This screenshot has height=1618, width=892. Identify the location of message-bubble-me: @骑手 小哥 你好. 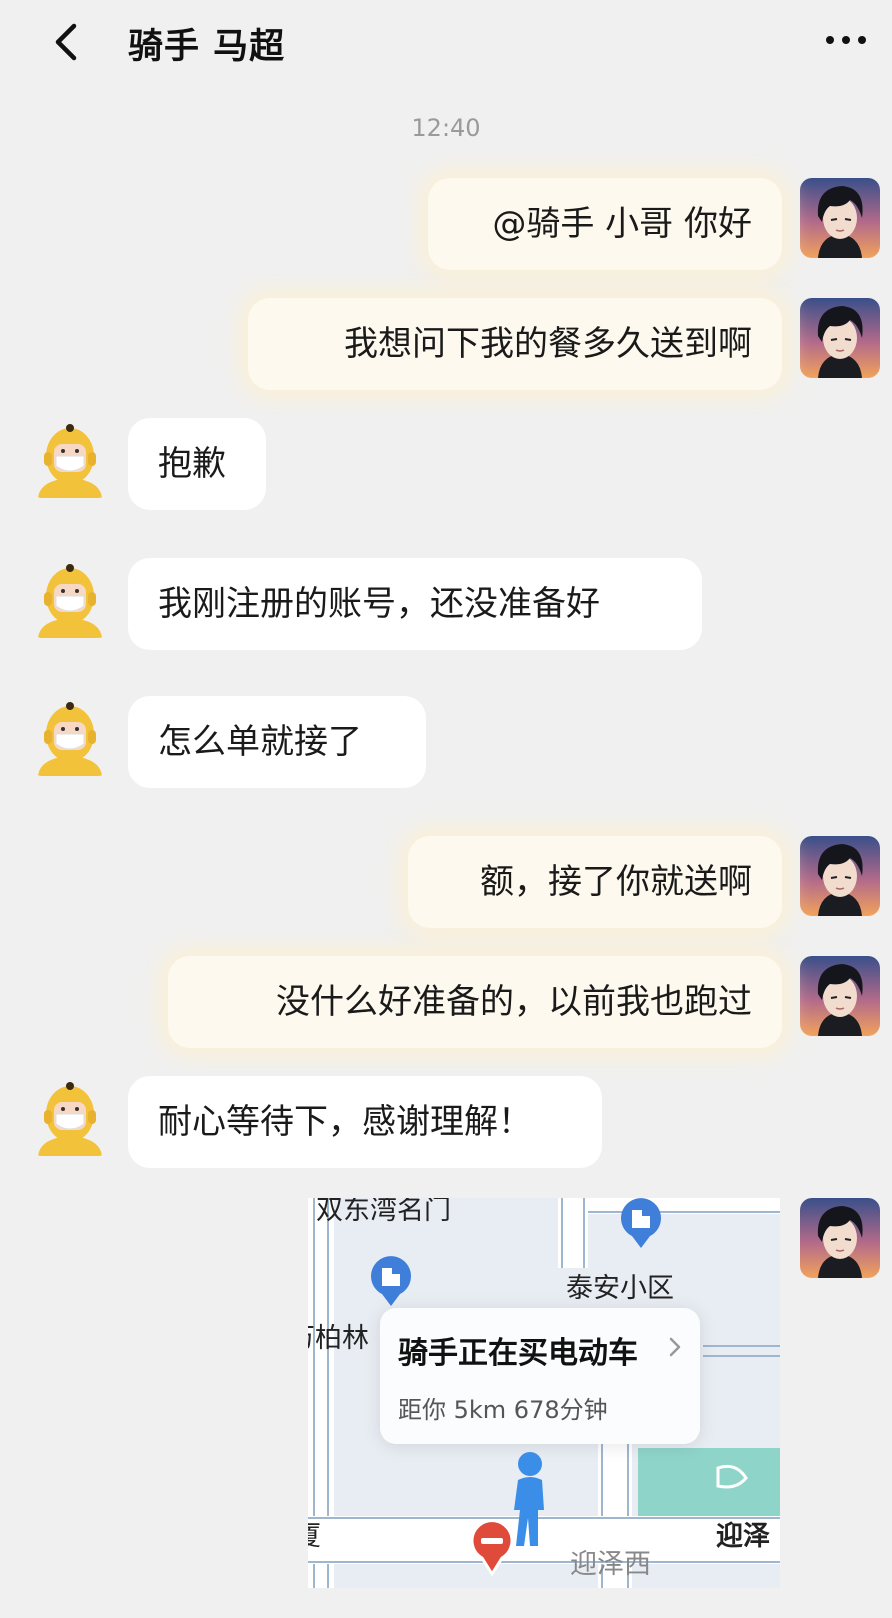
(605, 224).